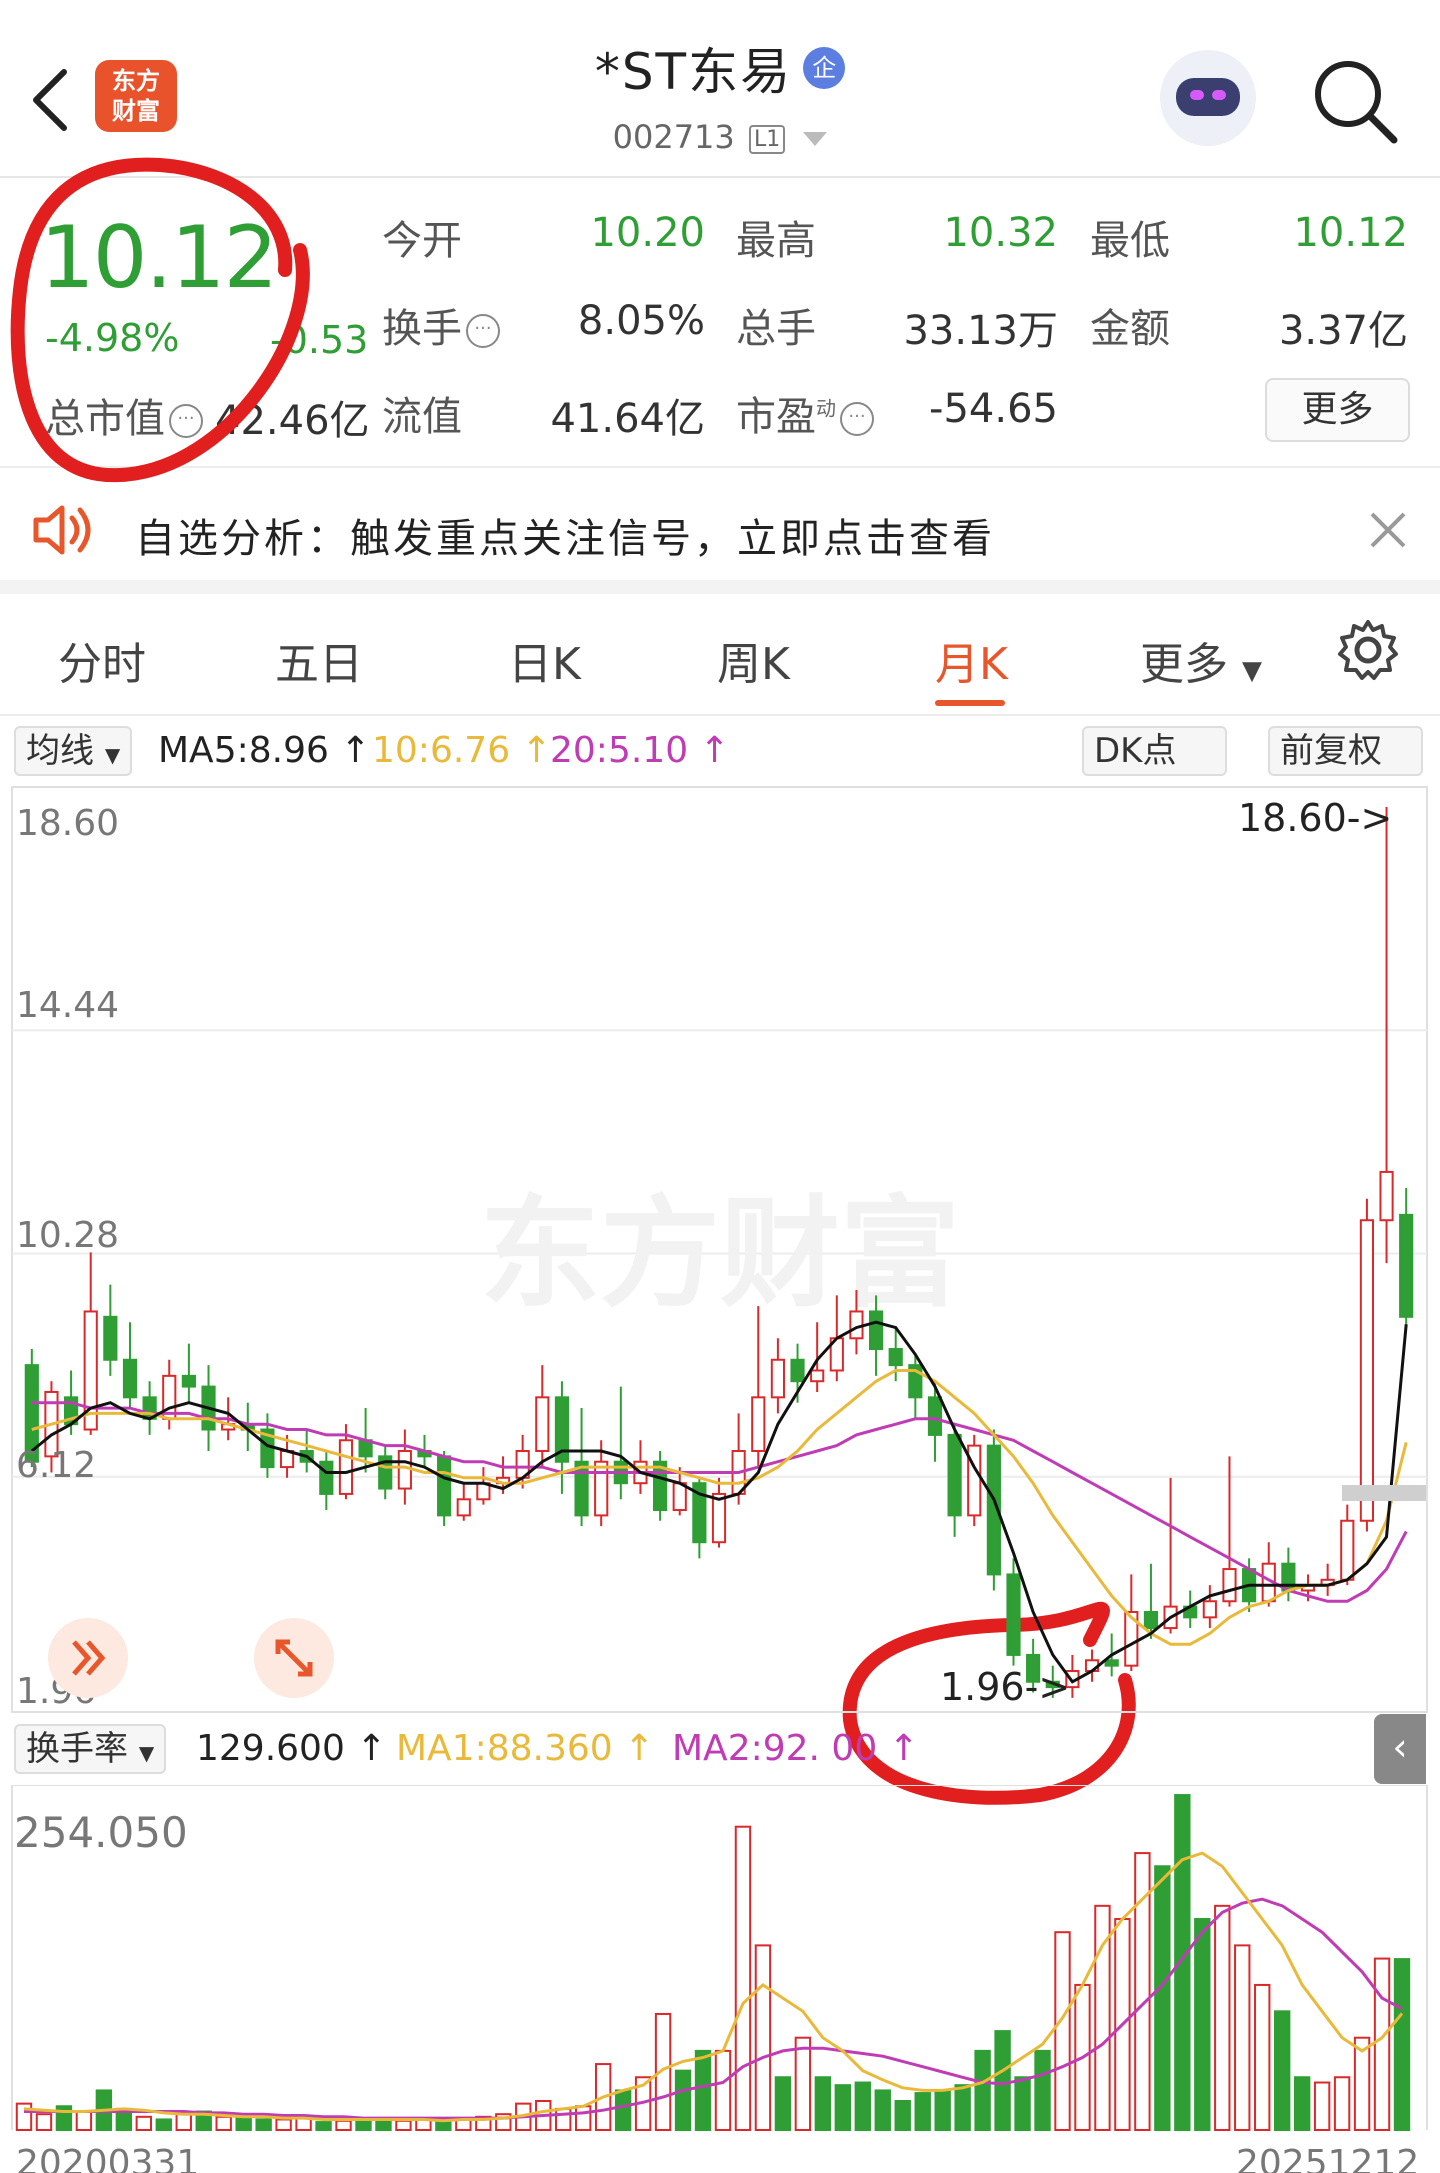 The height and width of the screenshot is (2173, 1440). I want to click on analysis-notice: 自选分析：触发重点关注信号，立即点击查看, so click(720, 532).